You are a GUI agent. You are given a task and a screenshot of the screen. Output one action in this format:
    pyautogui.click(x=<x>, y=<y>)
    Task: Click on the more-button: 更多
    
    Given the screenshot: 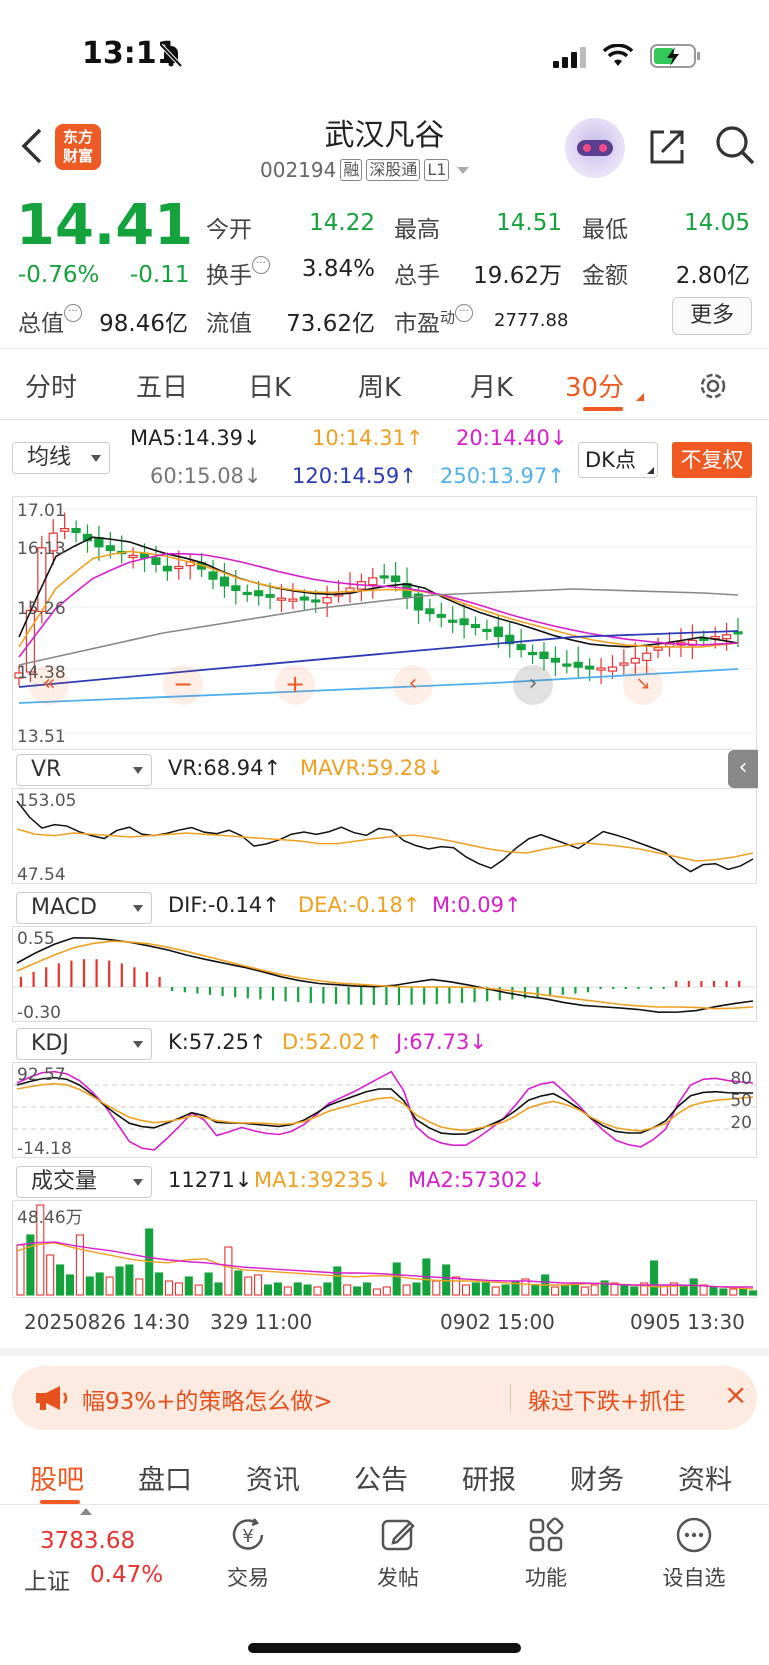 What is the action you would take?
    pyautogui.click(x=712, y=316)
    